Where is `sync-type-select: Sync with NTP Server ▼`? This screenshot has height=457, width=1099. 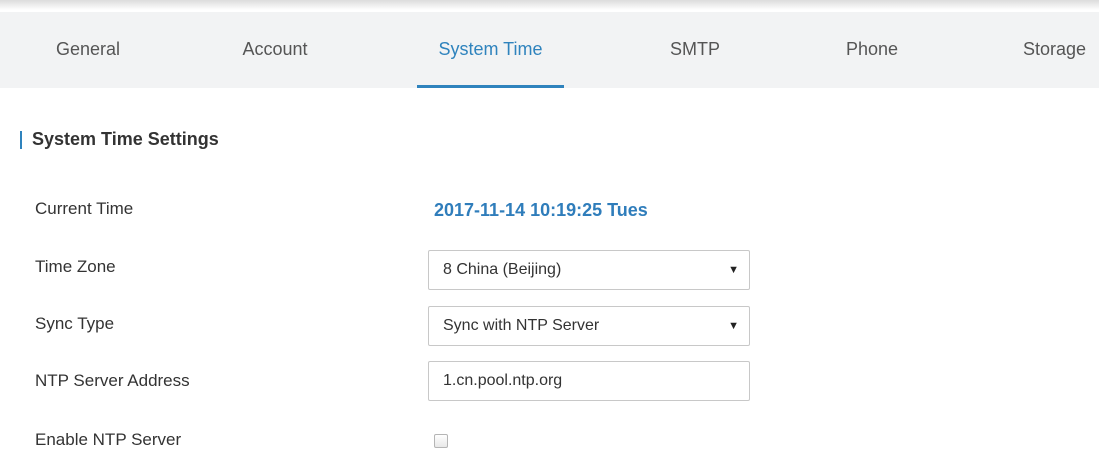
sync-type-select: Sync with NTP Server ▼ is located at coordinates (589, 326).